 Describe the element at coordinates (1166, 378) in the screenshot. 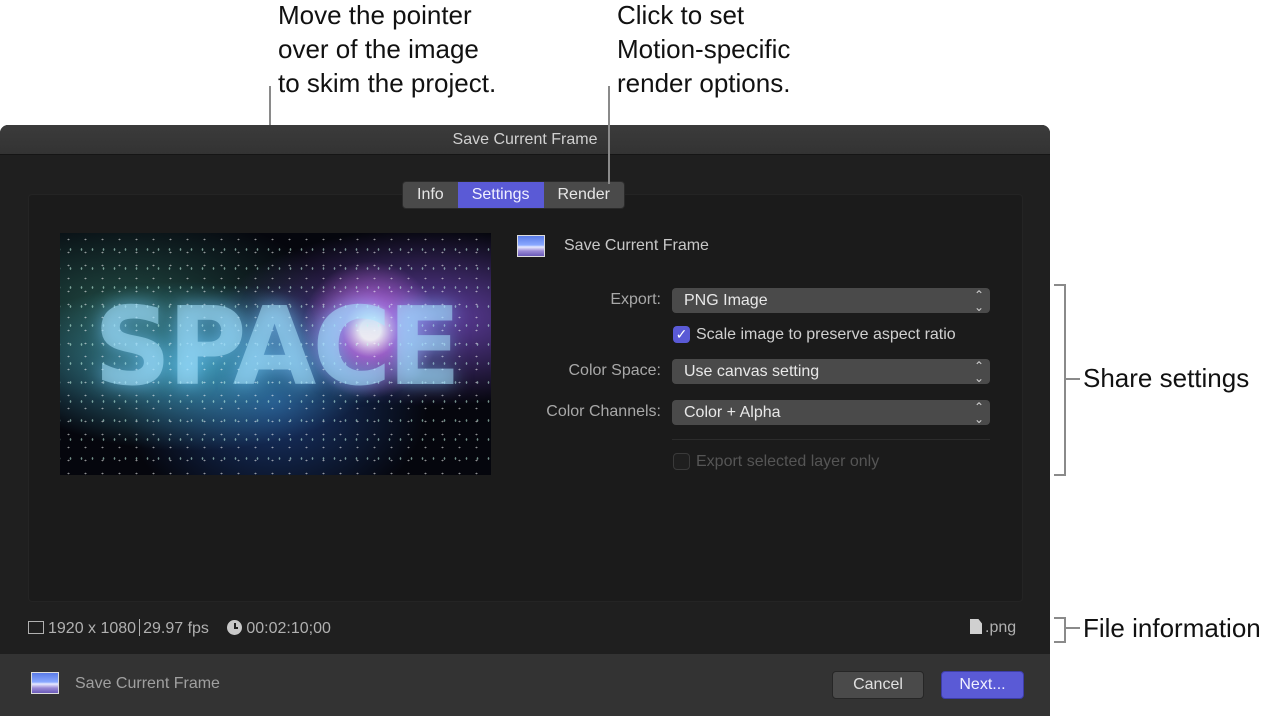

I see `callout-share-settings: Share settings` at that location.